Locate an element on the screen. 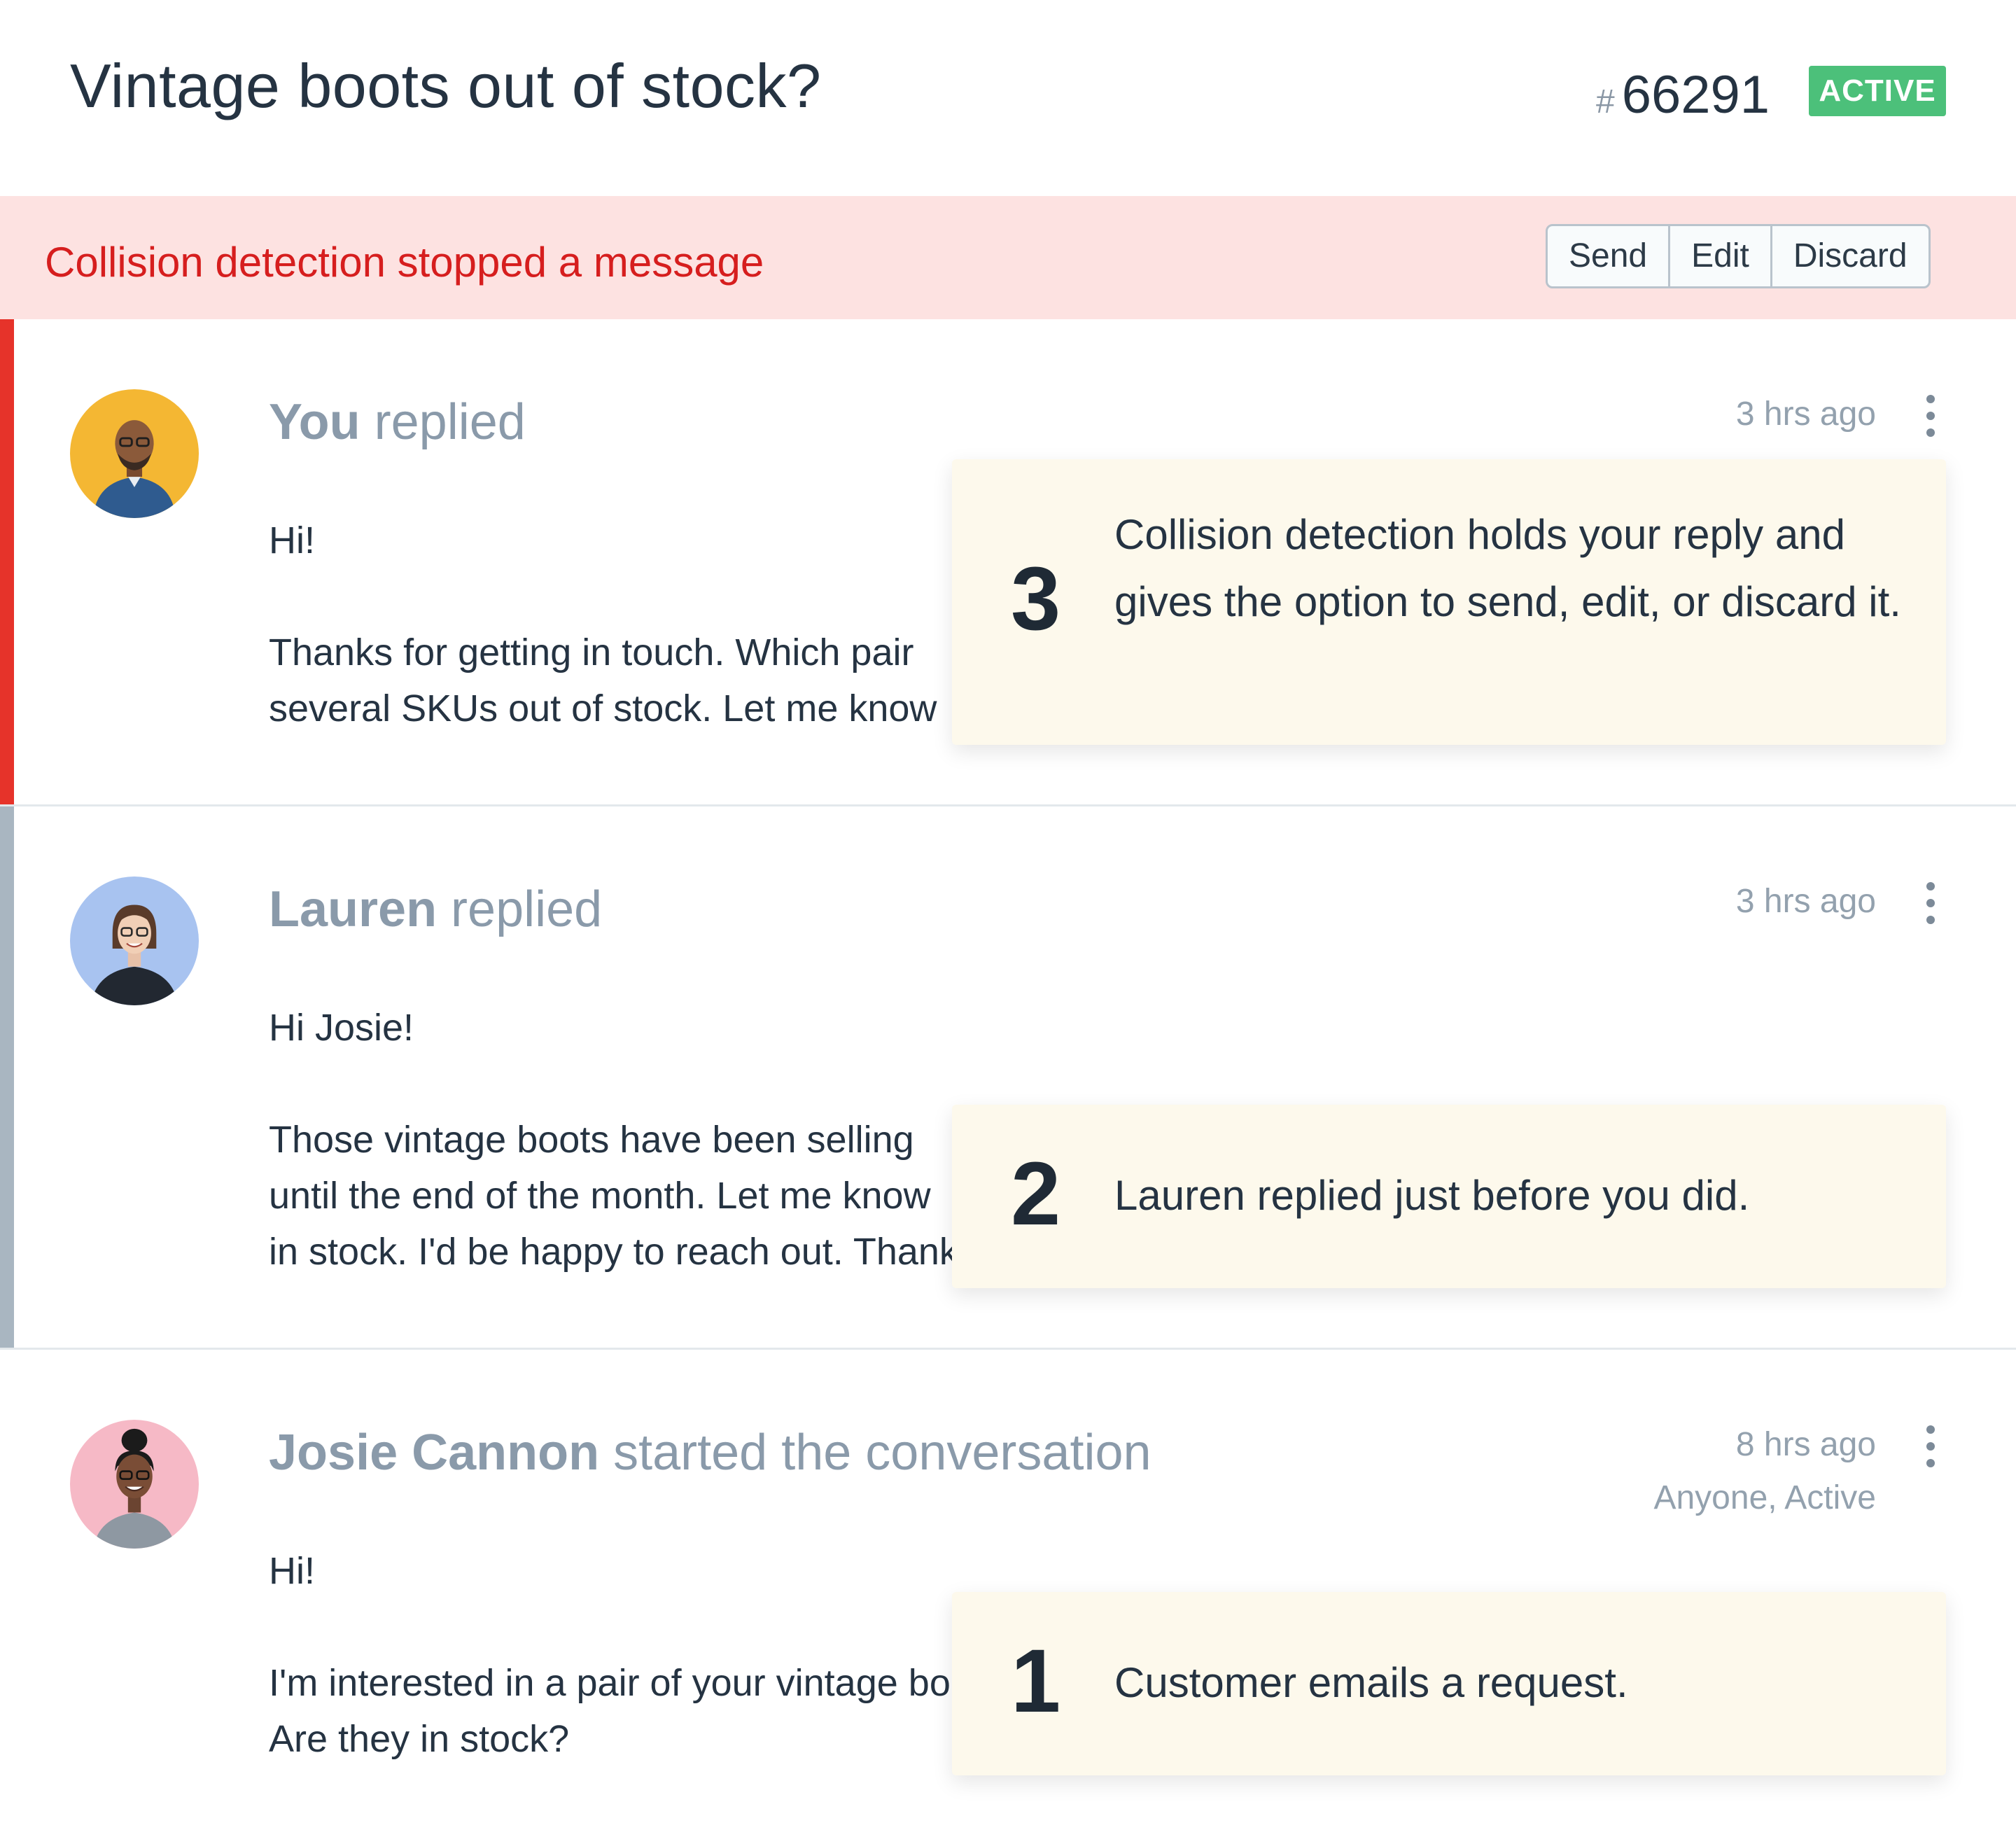  author-line: You replied is located at coordinates (397, 422).